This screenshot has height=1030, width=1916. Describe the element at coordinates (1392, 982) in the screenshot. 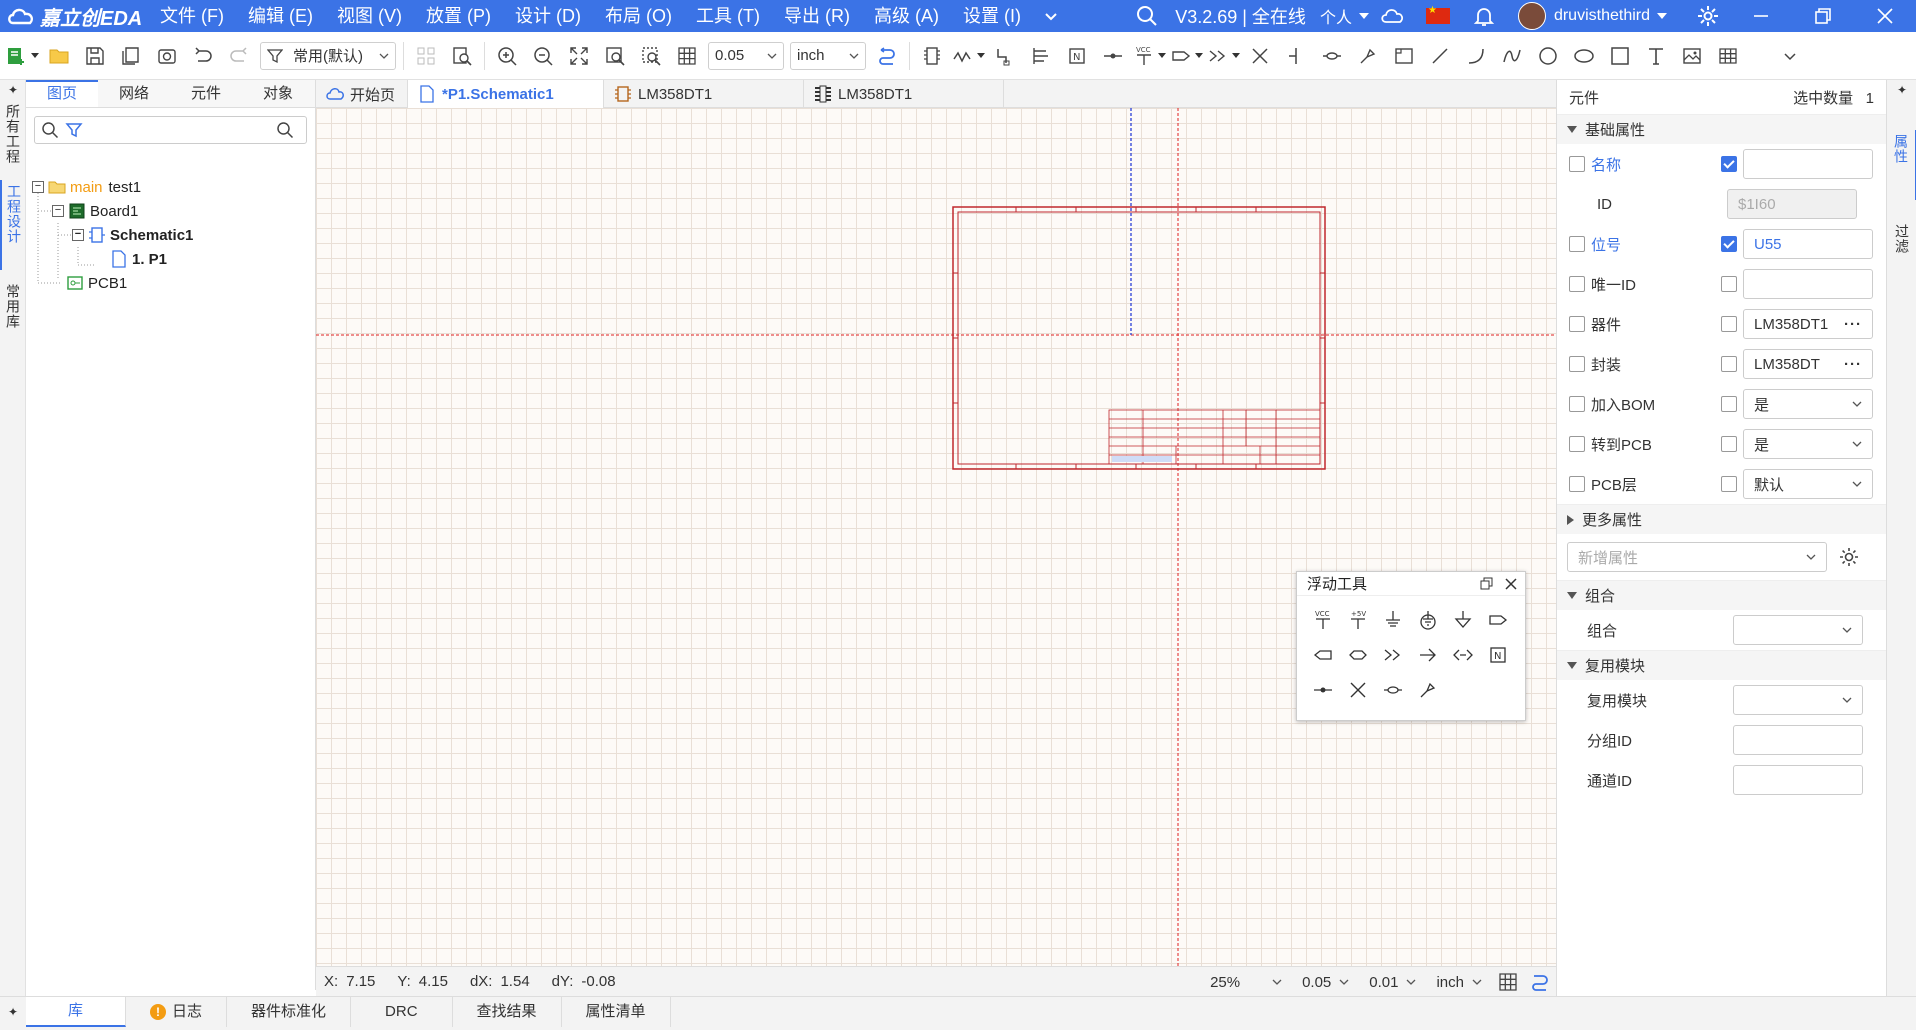

I see `status-snap-select: 0.01` at that location.